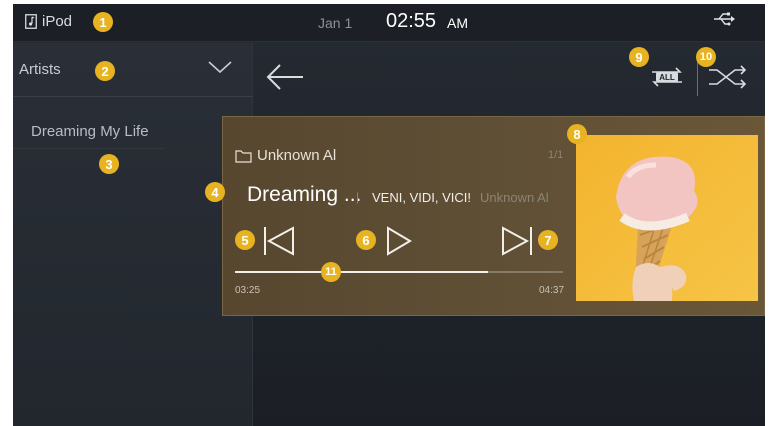 Image resolution: width=771 pixels, height=426 pixels. Describe the element at coordinates (366, 240) in the screenshot. I see `callout-6: 6` at that location.